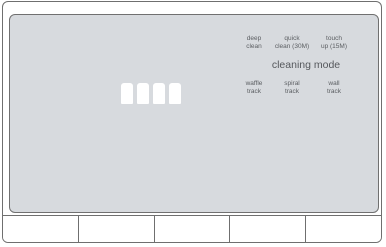  What do you see at coordinates (254, 87) in the screenshot?
I see `mode-option-waffle-track: waffle track` at bounding box center [254, 87].